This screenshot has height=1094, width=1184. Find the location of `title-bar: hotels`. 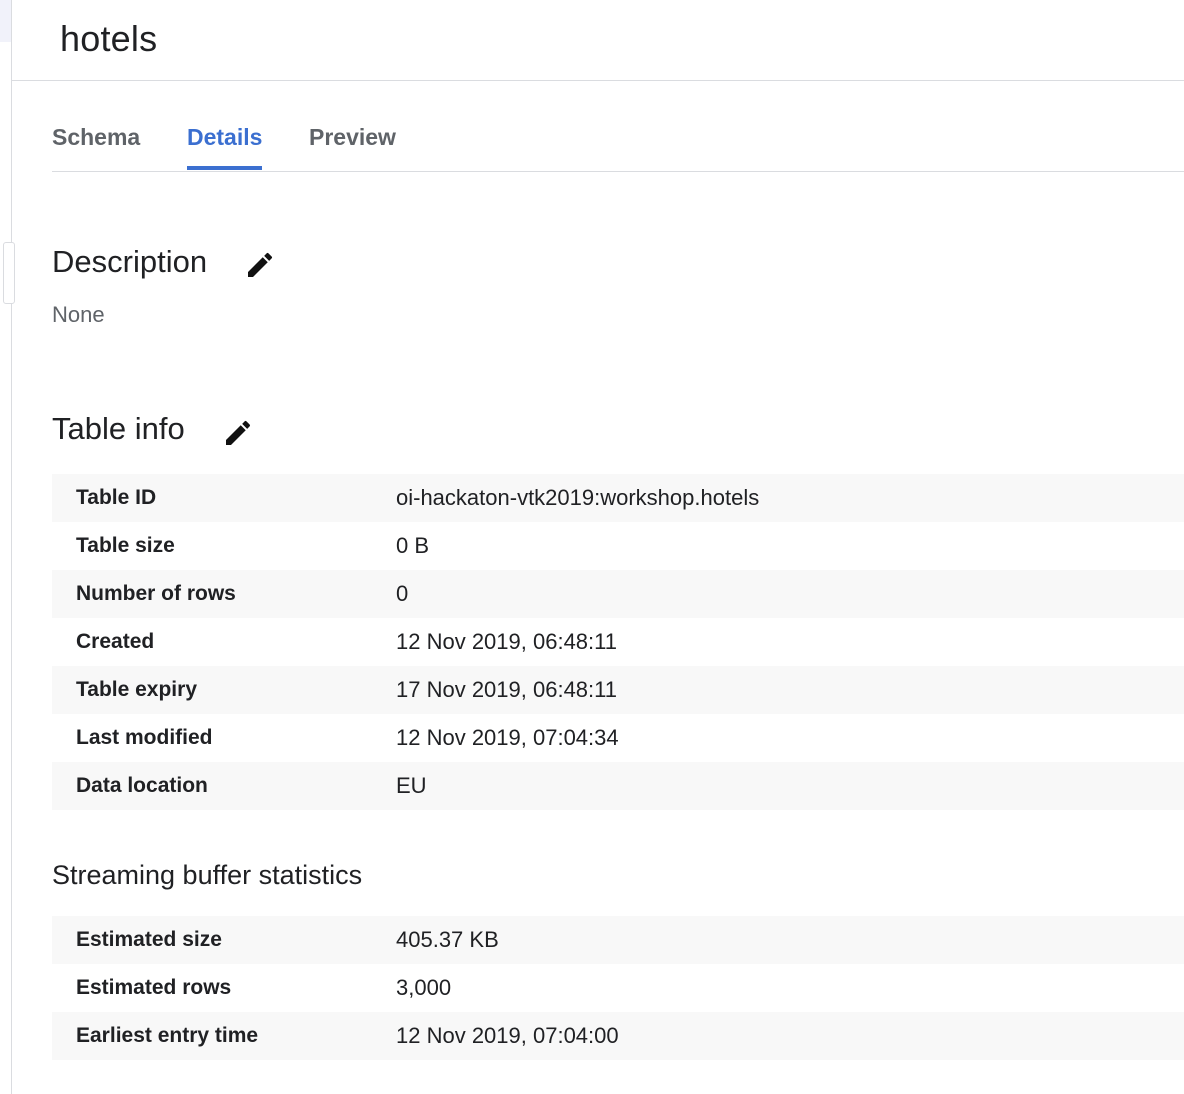

title-bar: hotels is located at coordinates (598, 40).